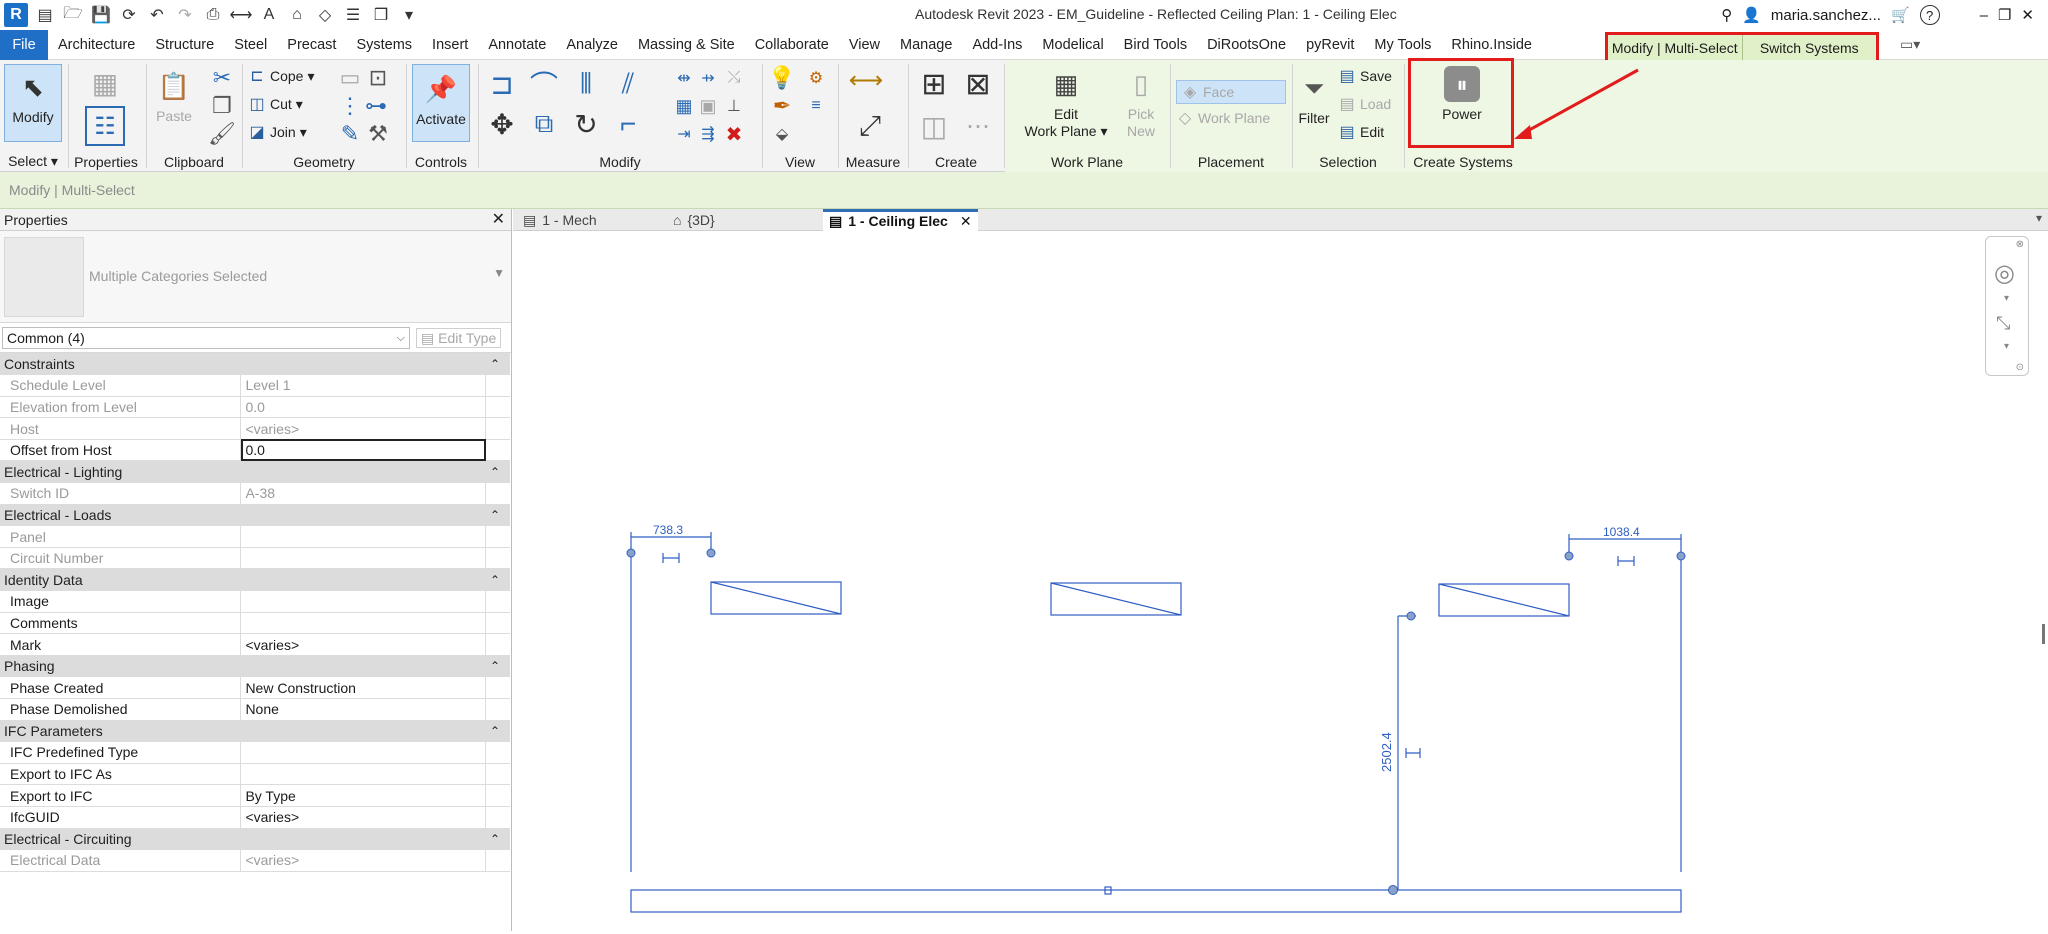 This screenshot has width=2048, height=934. I want to click on save-icon: 💾, so click(101, 15).